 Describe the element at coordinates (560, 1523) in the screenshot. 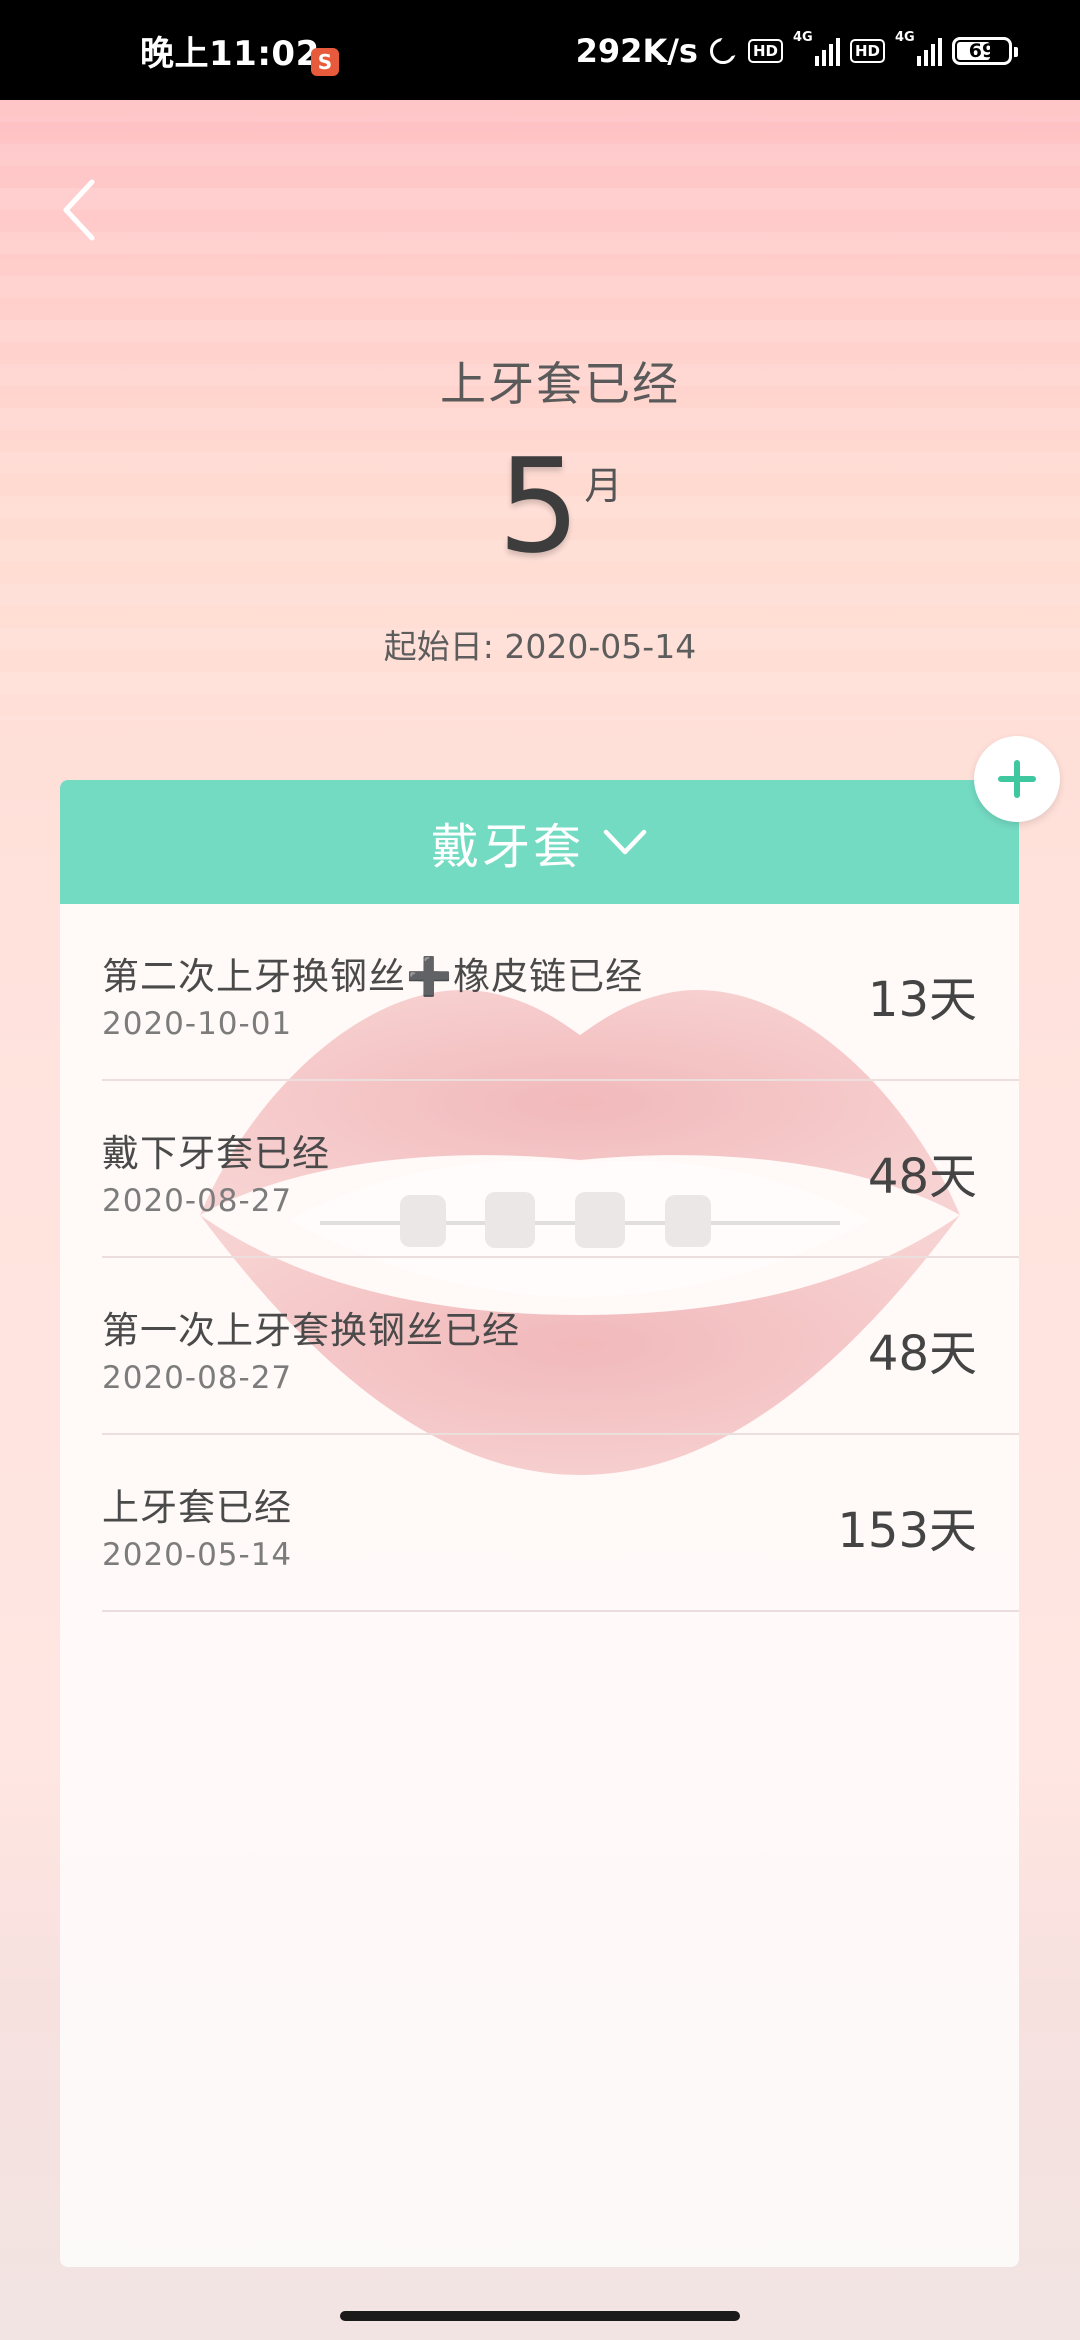

I see `list-item: 上牙套已经 2020-05-14 153天` at that location.